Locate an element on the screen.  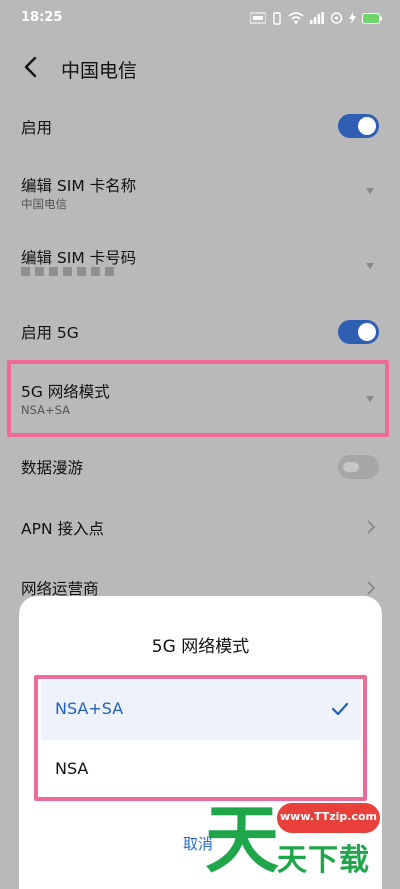
row-data-roaming: 数据漫游 is located at coordinates (200, 467).